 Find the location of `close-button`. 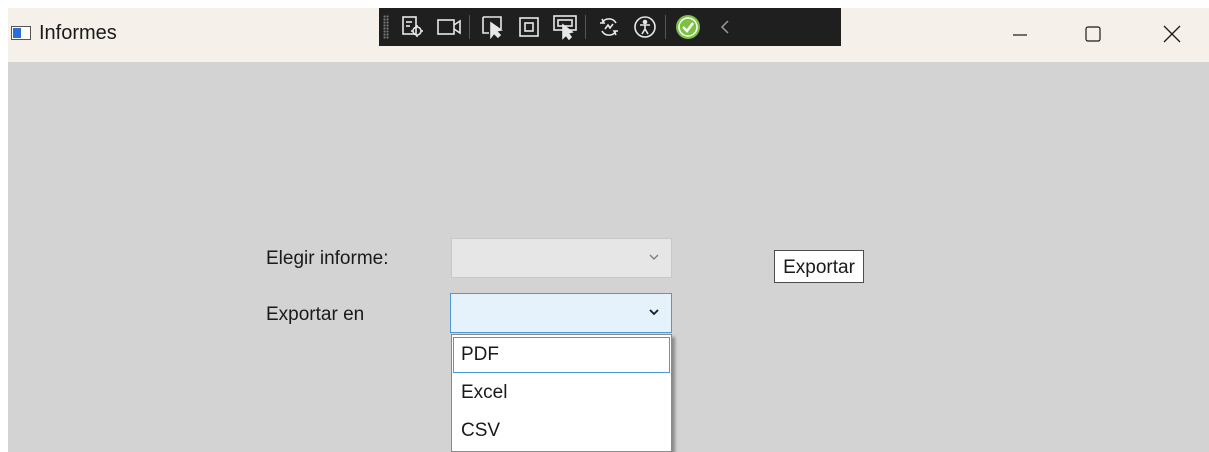

close-button is located at coordinates (1172, 34).